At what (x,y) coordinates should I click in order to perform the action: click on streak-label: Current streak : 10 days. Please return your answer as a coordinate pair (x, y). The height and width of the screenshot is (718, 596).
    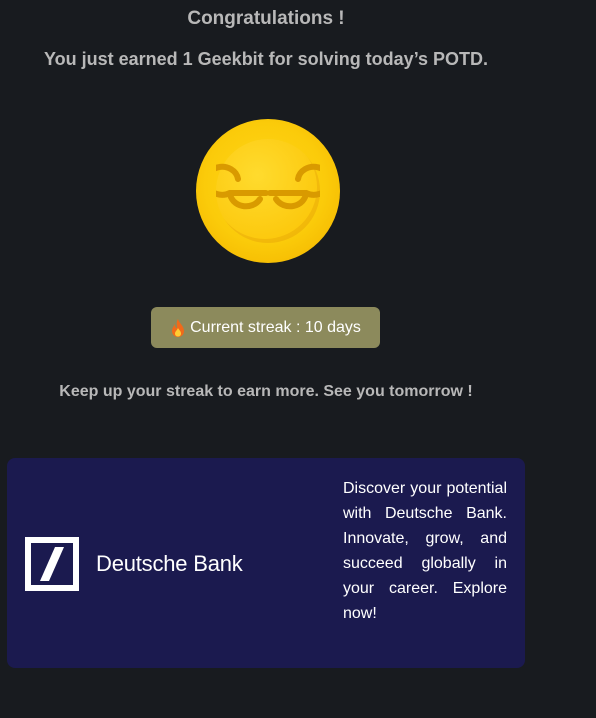
    Looking at the image, I should click on (275, 327).